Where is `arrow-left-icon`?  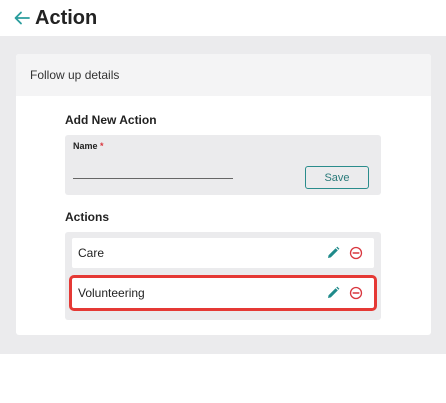
arrow-left-icon is located at coordinates (22, 18).